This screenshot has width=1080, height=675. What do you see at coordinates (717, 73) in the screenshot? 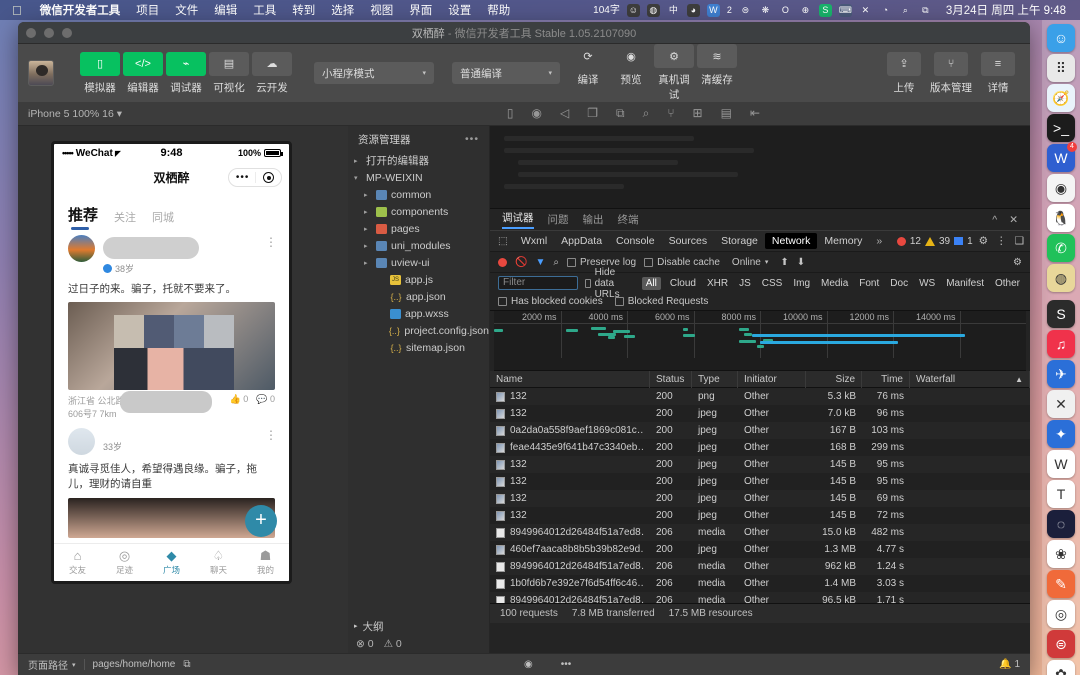
I see `clear-cache-button: ≋ 清缓存` at bounding box center [717, 73].